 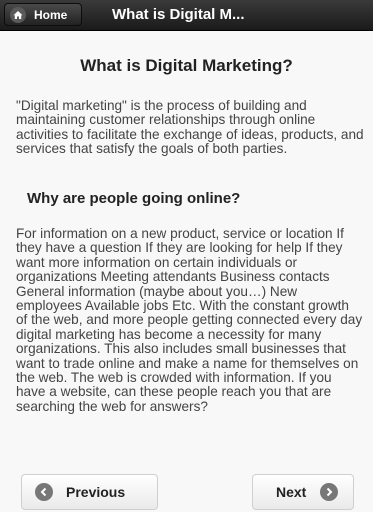 I want to click on arrow-left-icon, so click(x=44, y=492).